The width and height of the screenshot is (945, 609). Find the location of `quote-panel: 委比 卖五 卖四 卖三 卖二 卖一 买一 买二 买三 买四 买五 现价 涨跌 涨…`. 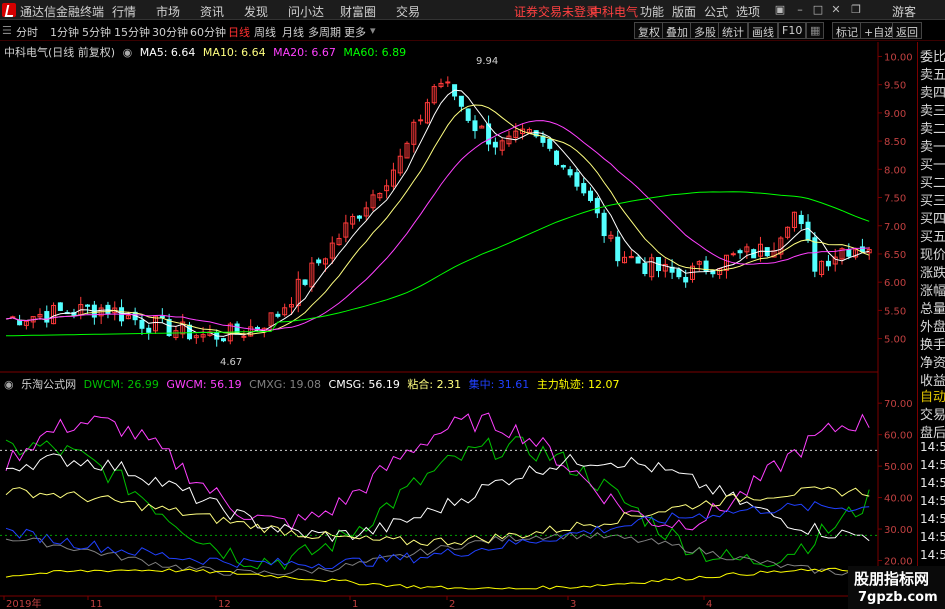

quote-panel: 委比 卖五 卖四 卖三 卖二 卖一 买一 买二 买三 买四 买五 现价 涨跌 涨… is located at coordinates (931, 325).